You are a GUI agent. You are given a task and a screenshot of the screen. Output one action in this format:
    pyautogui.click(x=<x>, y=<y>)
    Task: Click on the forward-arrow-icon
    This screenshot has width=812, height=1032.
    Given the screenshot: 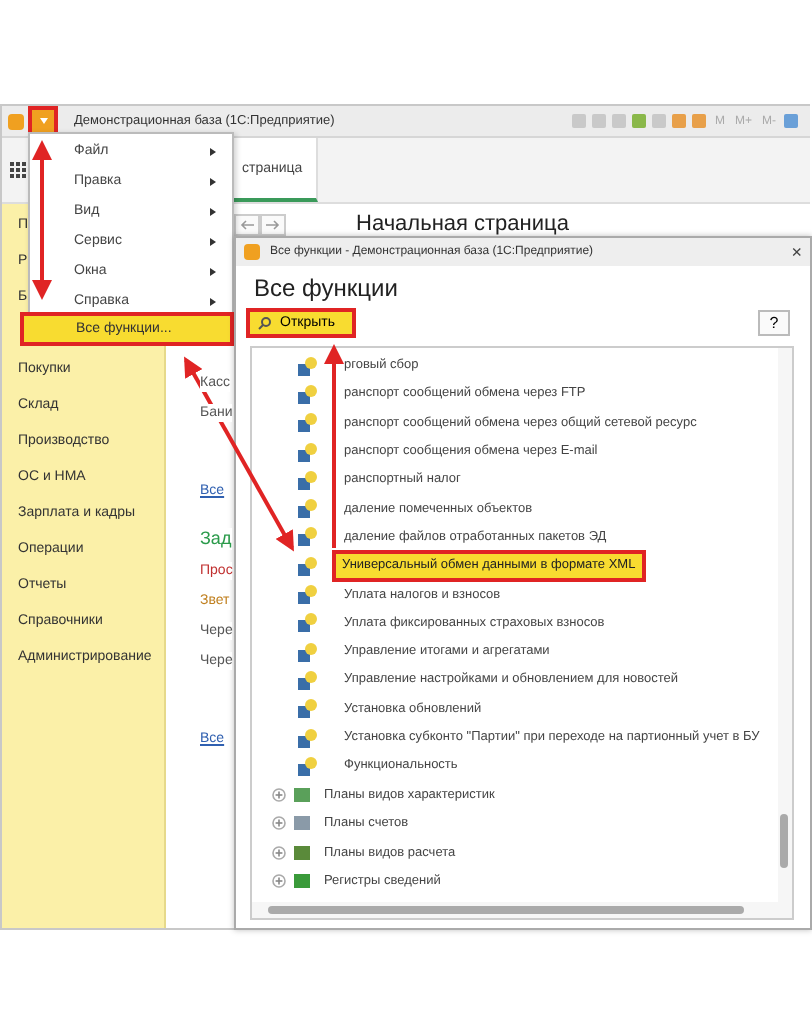 What is the action you would take?
    pyautogui.click(x=273, y=224)
    